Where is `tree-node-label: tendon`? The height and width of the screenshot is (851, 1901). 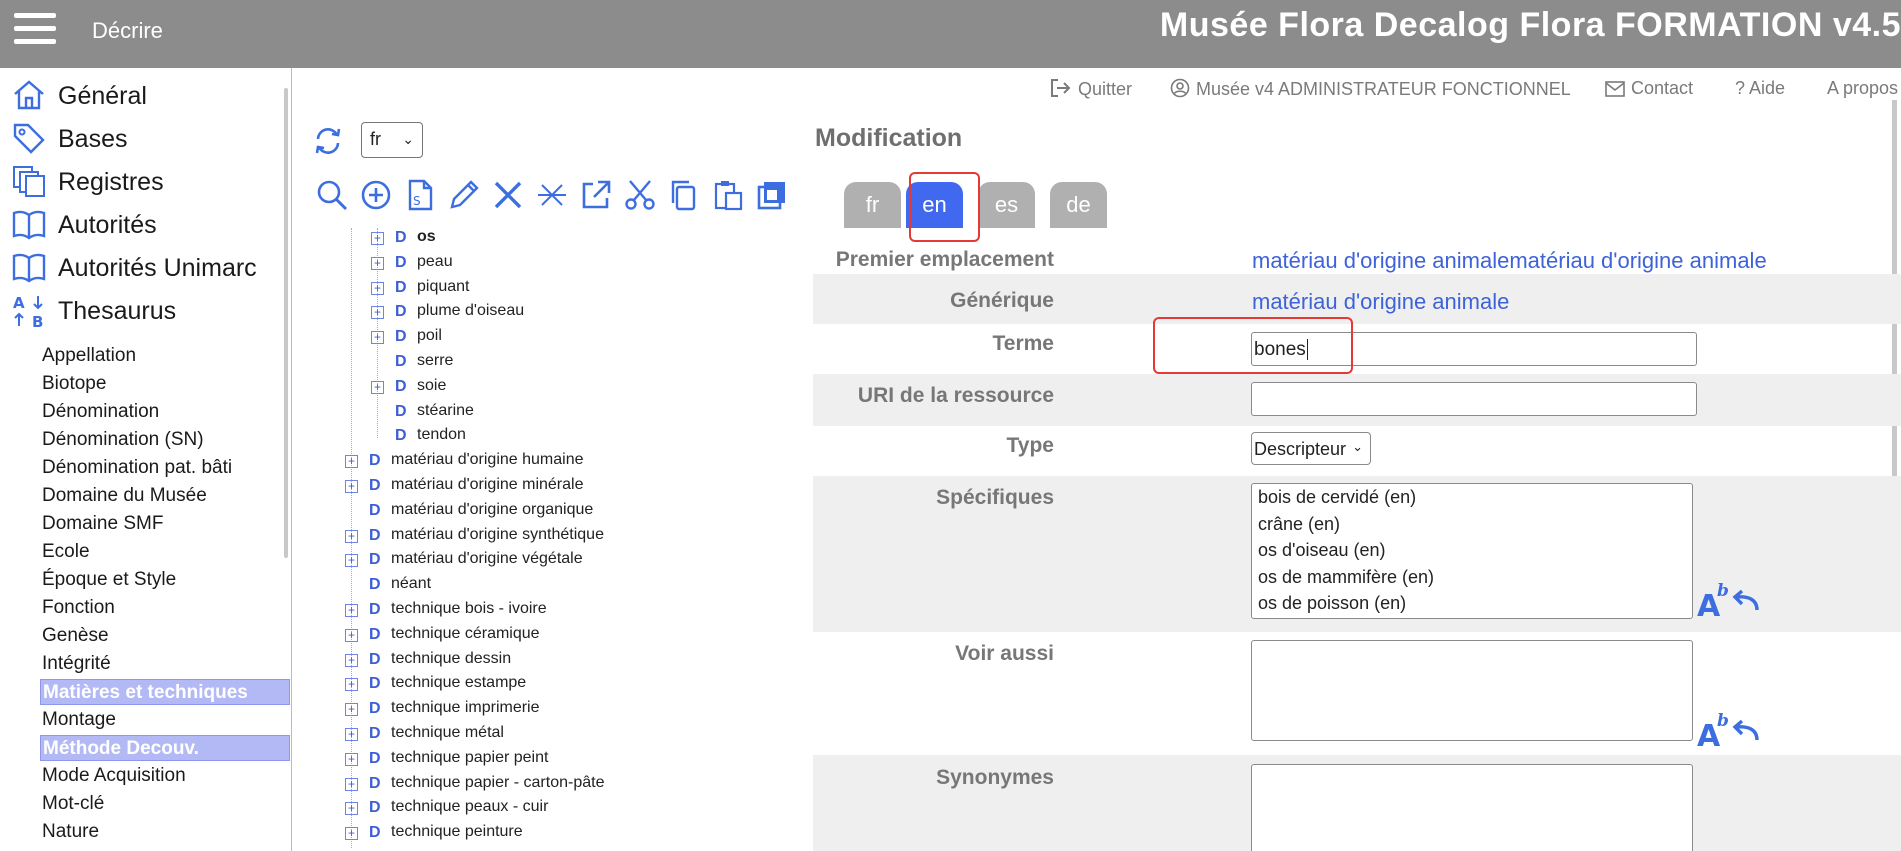
tree-node-label: tendon is located at coordinates (441, 435).